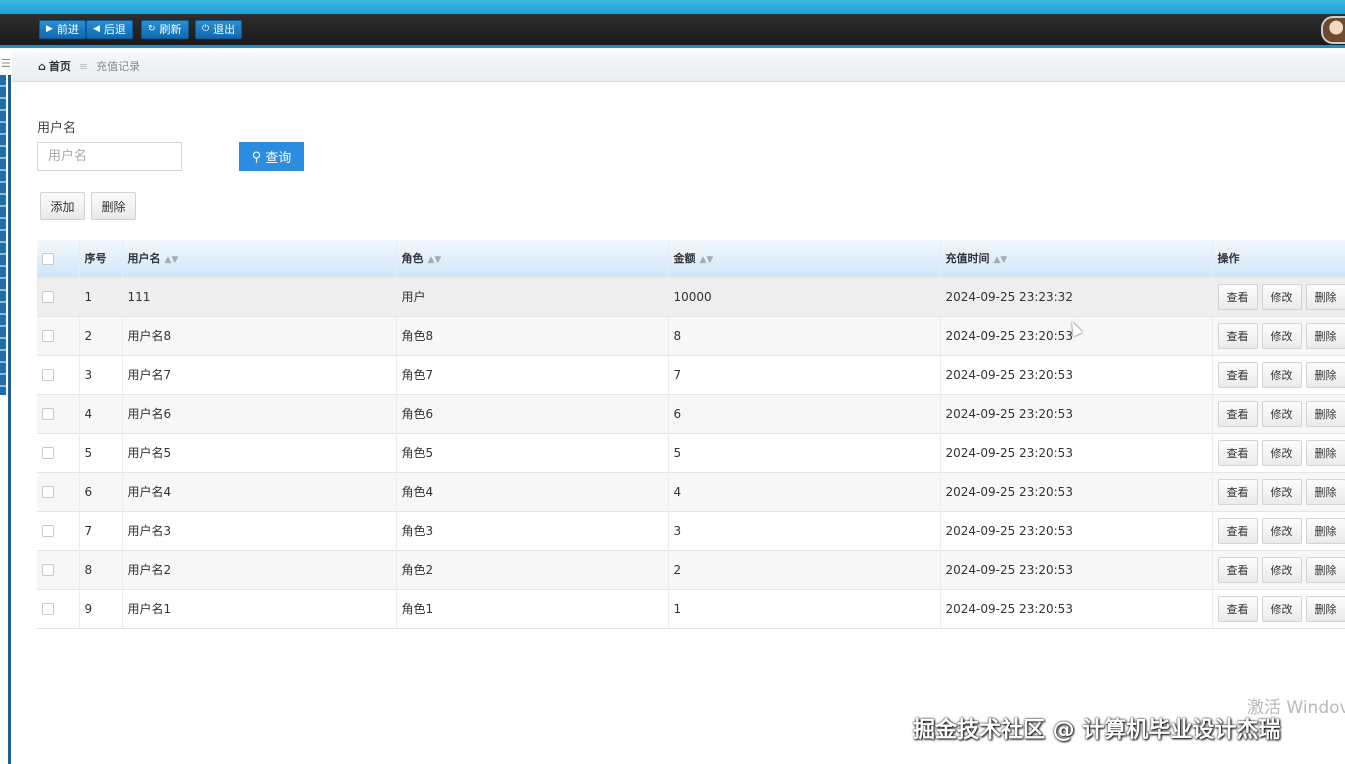  Describe the element at coordinates (3, 235) in the screenshot. I see `sidebar-rail` at that location.